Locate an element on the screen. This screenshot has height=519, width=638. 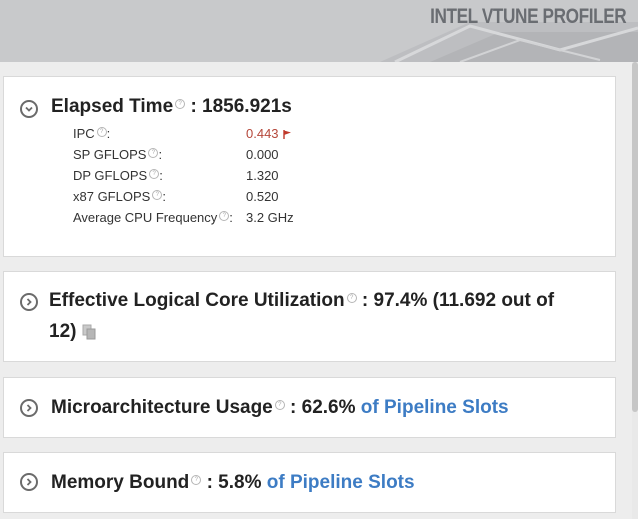
warning-flag-icon is located at coordinates (286, 135).